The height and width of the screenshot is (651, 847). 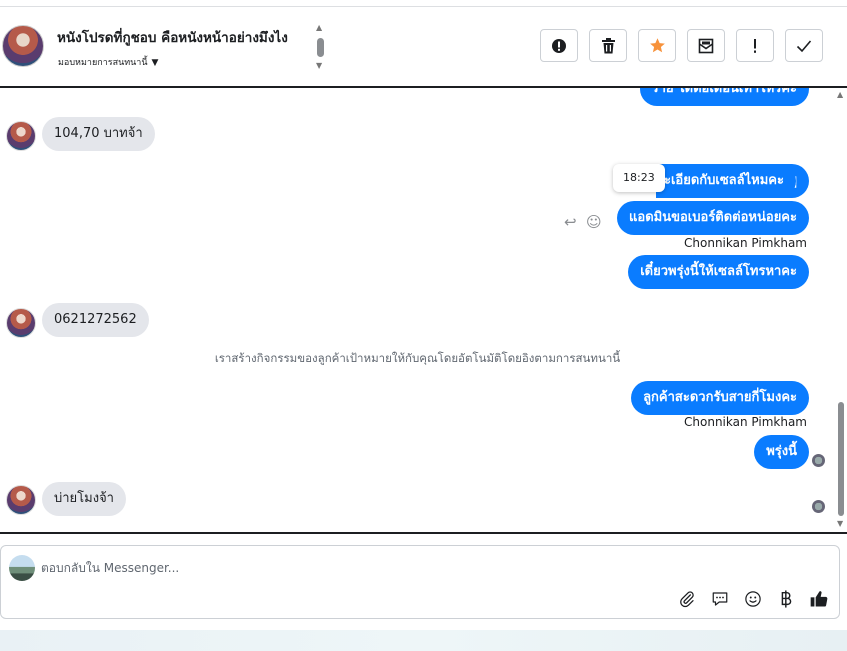 What do you see at coordinates (103, 63) in the screenshot?
I see `assign-label: มอบหมายการสนทนานี้` at bounding box center [103, 63].